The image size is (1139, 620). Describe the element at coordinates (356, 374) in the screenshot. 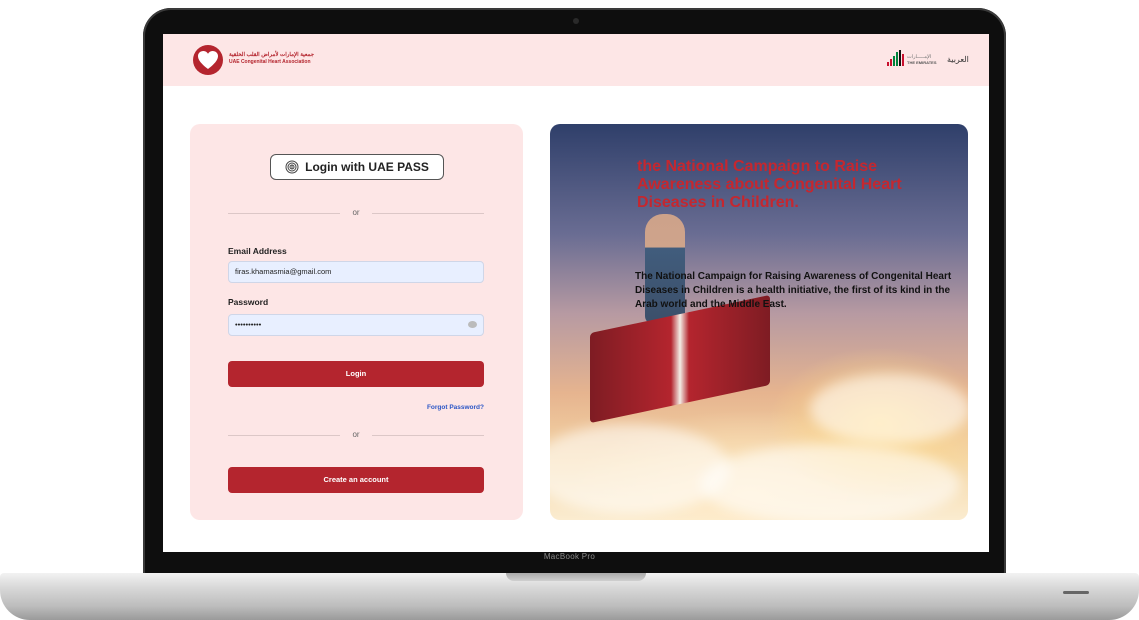

I see `login-button: Login` at that location.